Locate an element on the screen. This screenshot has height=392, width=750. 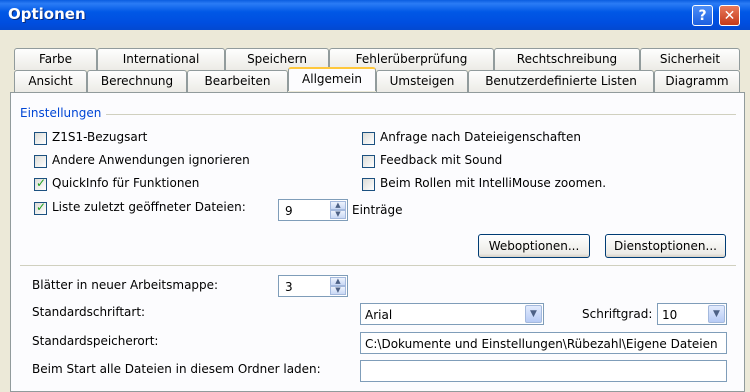
settings-group-label: Einstellungen is located at coordinates (61, 113).